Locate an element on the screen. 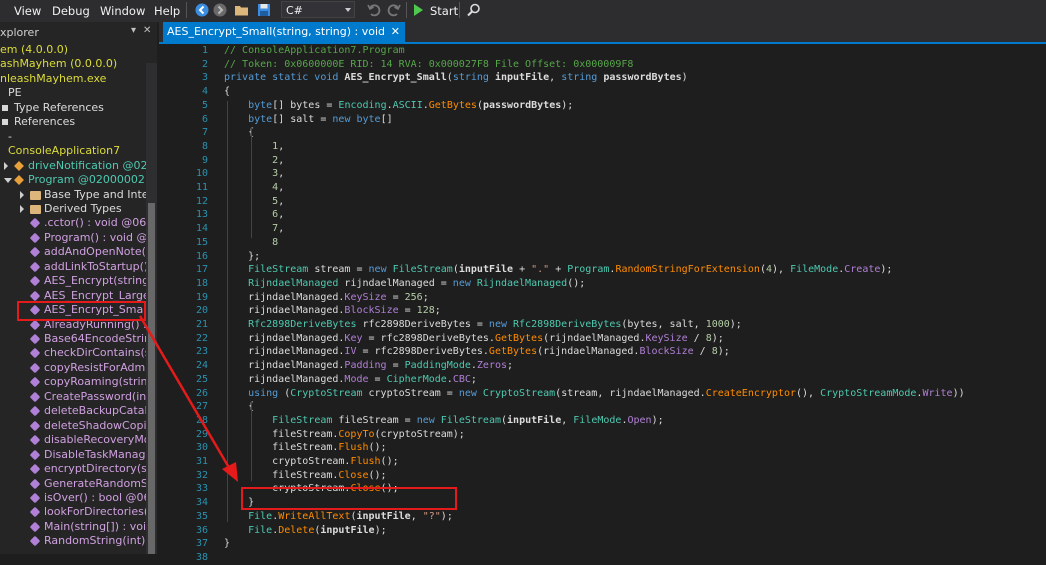 This screenshot has width=1046, height=565. code-line: byte[] salt = new byte[] is located at coordinates (320, 119).